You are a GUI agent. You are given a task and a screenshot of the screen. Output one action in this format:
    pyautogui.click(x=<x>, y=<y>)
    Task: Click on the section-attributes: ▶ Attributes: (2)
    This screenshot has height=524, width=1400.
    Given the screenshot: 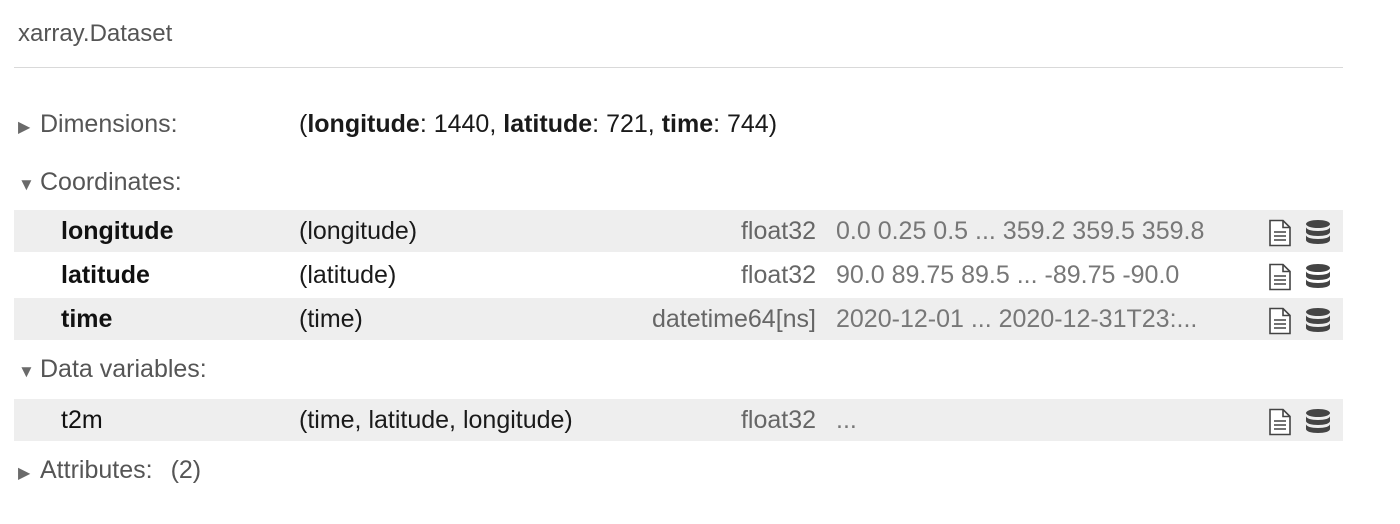 What is the action you would take?
    pyautogui.click(x=109, y=470)
    